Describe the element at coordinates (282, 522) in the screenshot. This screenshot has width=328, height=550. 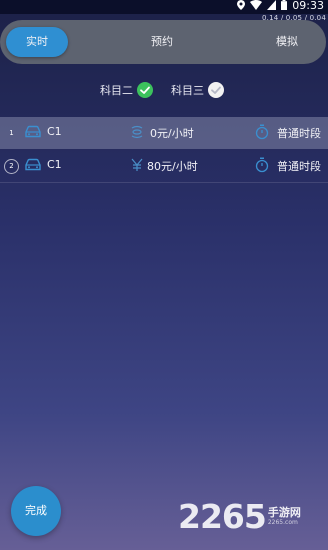
I see `watermark-url: 2265.com` at that location.